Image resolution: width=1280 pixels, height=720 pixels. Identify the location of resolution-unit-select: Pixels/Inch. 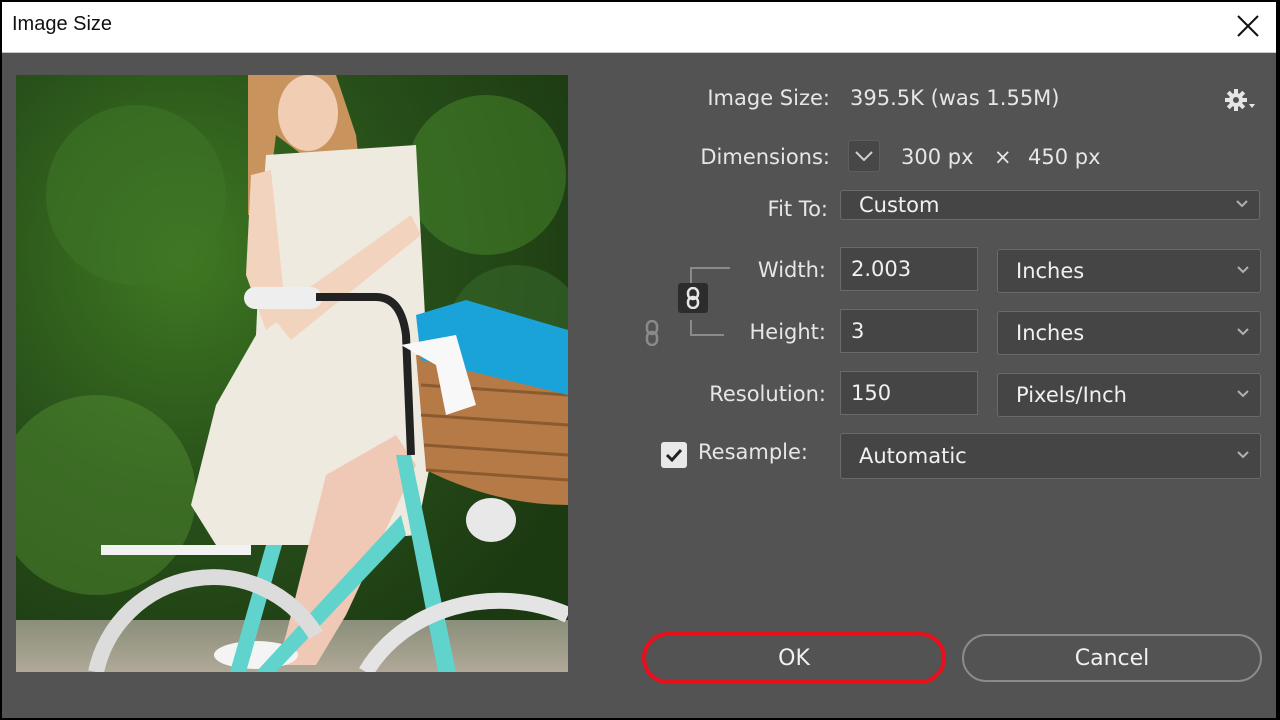
(1129, 395).